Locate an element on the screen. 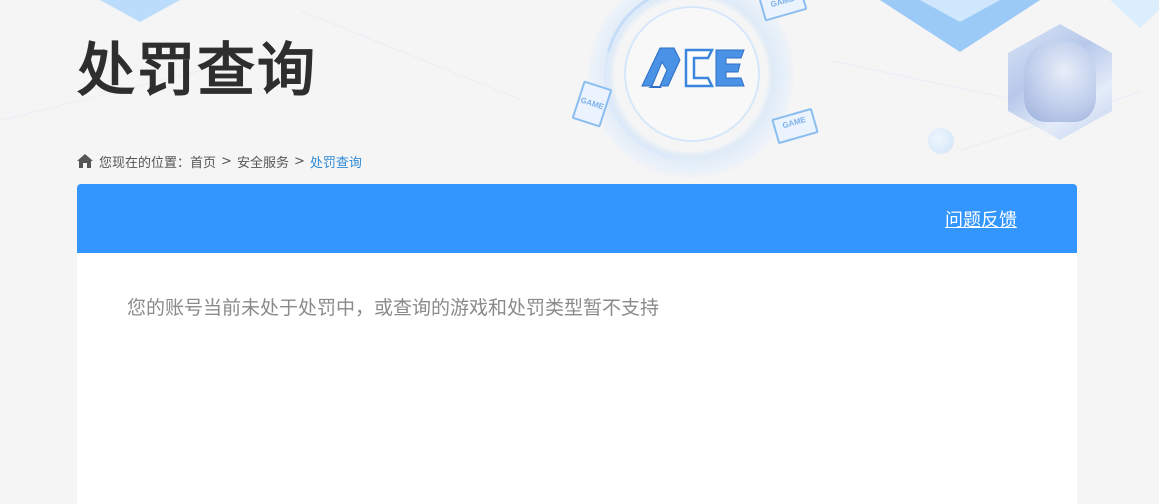 This screenshot has height=504, width=1159. breadcrumb-home: 首页 is located at coordinates (203, 161).